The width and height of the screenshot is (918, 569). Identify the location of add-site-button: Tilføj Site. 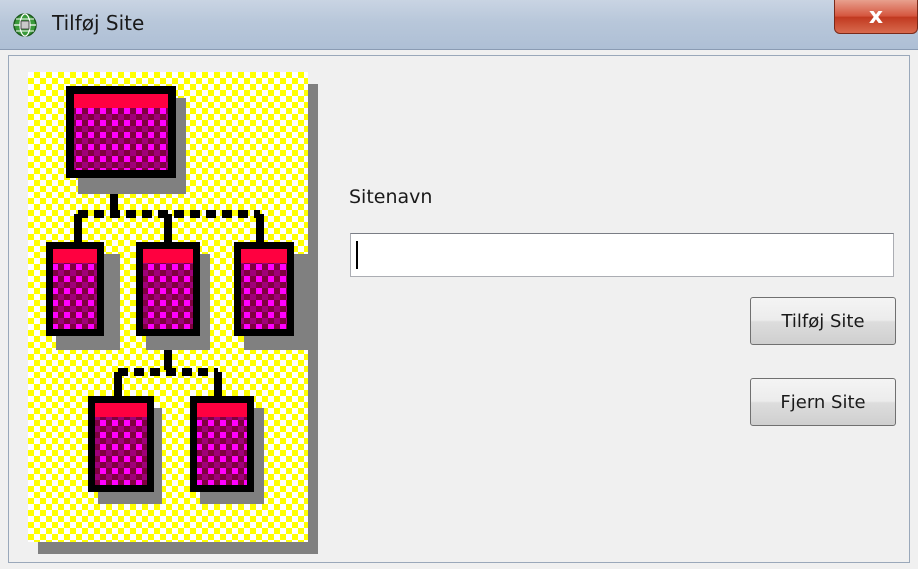
(823, 321).